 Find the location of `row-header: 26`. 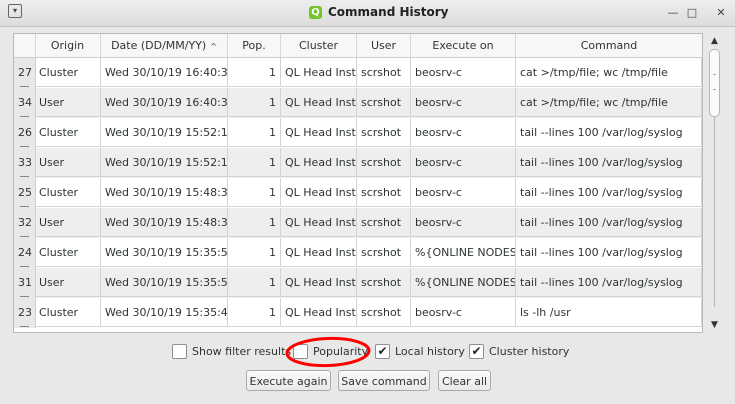

row-header: 26 is located at coordinates (25, 133).